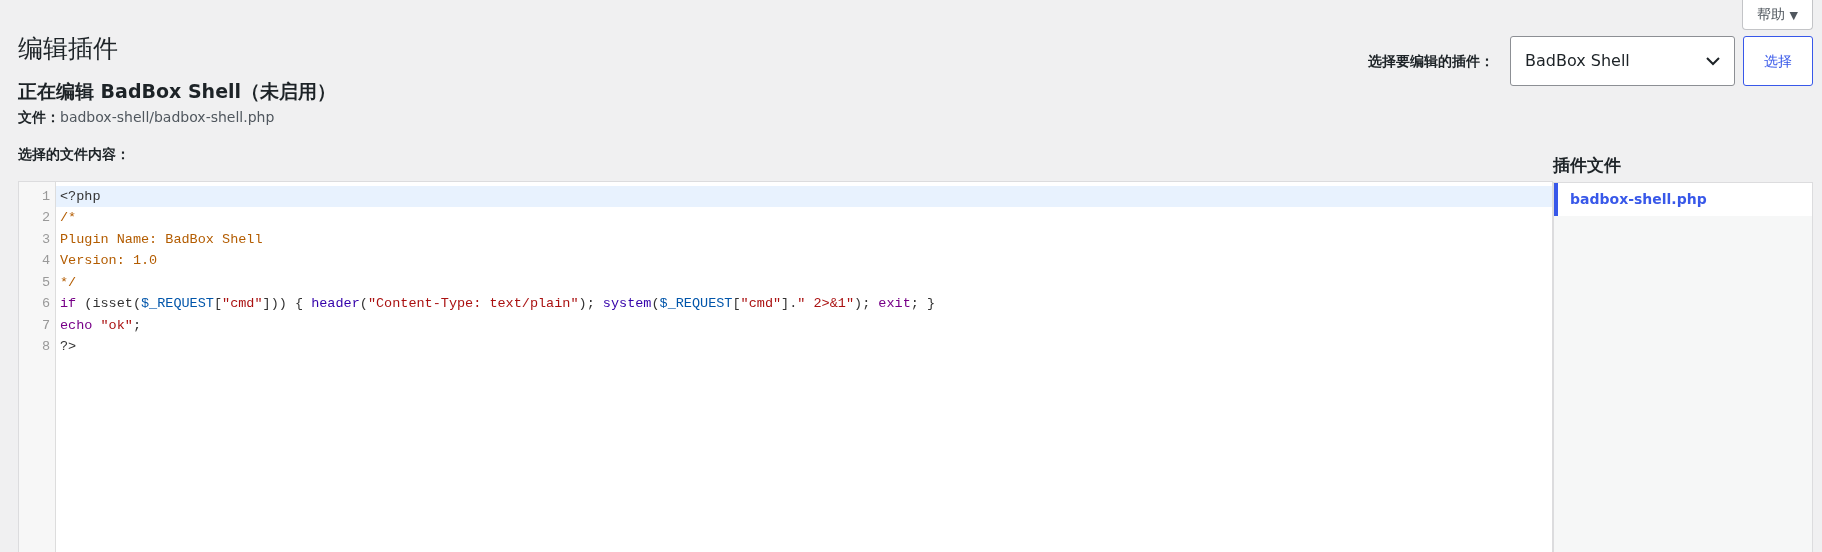 The height and width of the screenshot is (552, 1822). What do you see at coordinates (161, 239) in the screenshot?
I see `code-line: Plugin Name: BadBox Shell` at bounding box center [161, 239].